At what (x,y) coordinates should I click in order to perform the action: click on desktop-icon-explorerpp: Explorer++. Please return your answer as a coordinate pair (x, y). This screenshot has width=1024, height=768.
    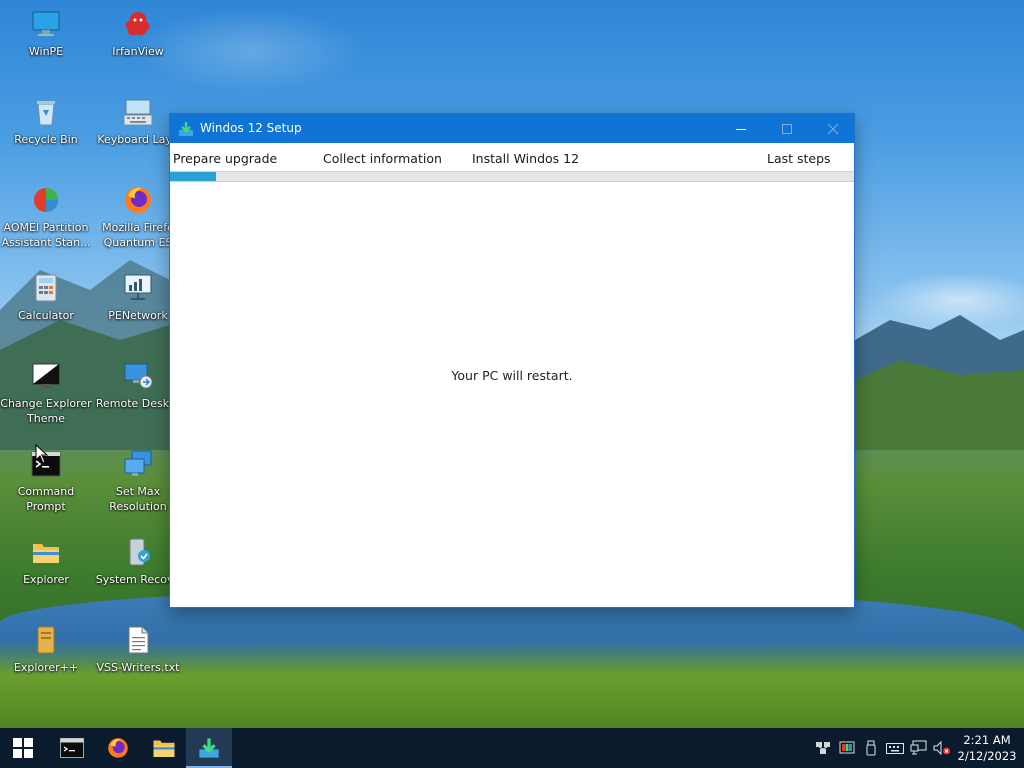
    Looking at the image, I should click on (46, 649).